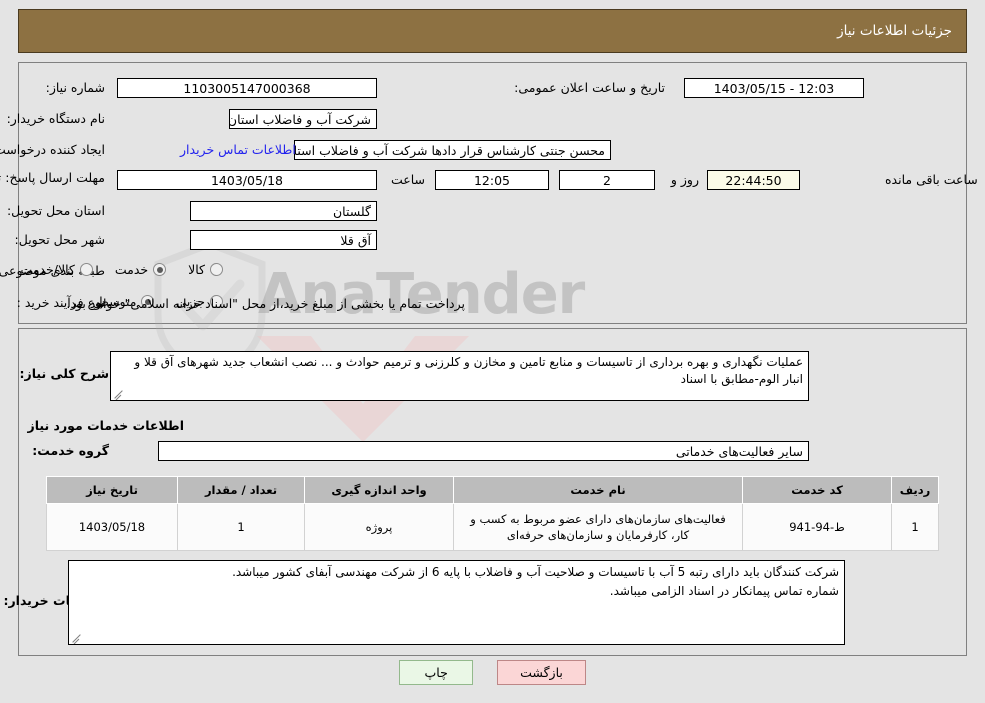  I want to click on deadline-time-label: ساعت, so click(407, 179).